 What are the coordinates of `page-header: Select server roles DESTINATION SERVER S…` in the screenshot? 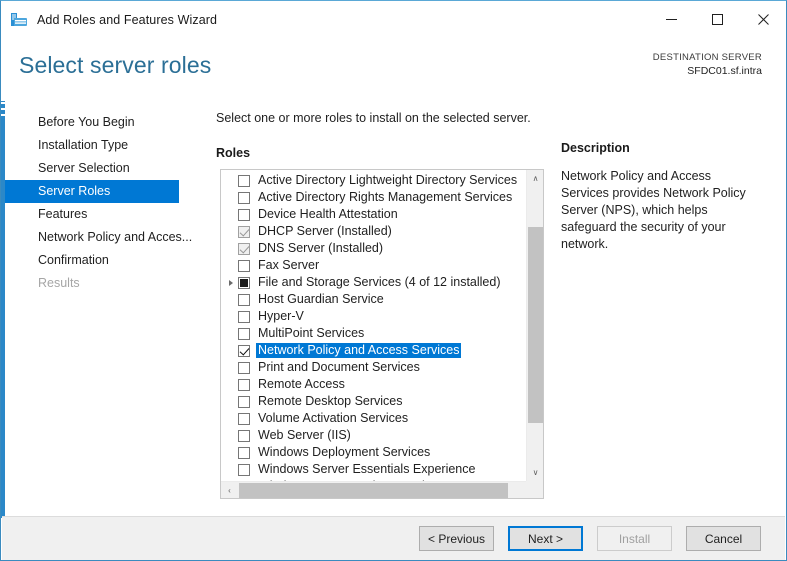 It's located at (393, 69).